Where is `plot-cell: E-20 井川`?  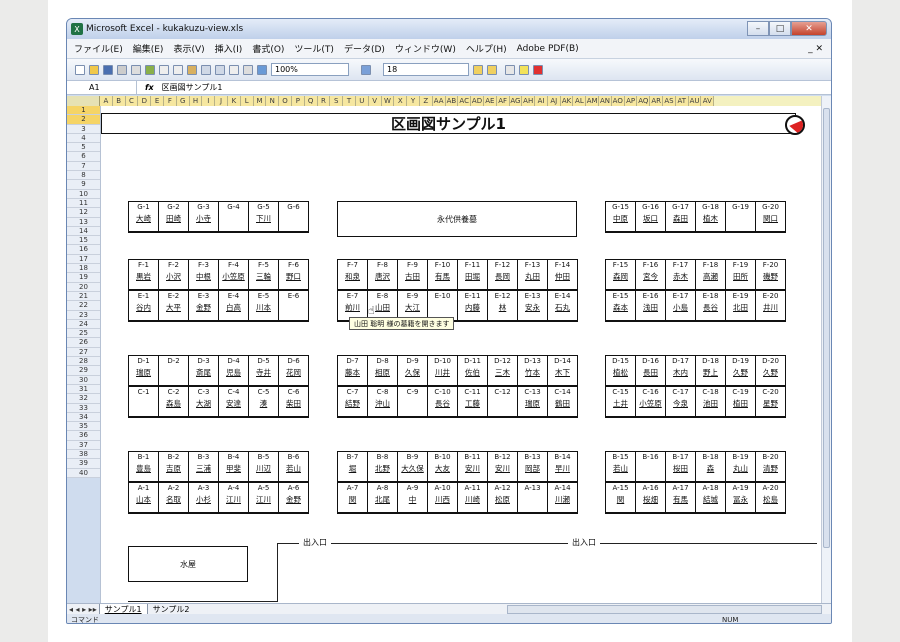 plot-cell: E-20 井川 is located at coordinates (771, 306).